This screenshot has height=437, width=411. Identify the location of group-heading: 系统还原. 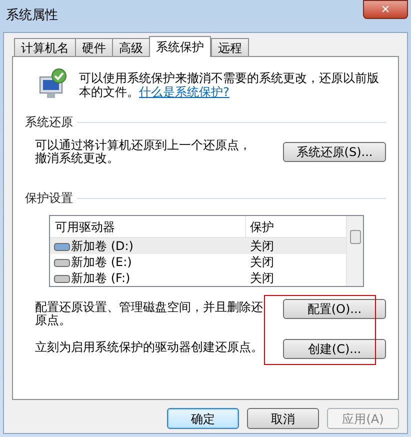
(49, 122).